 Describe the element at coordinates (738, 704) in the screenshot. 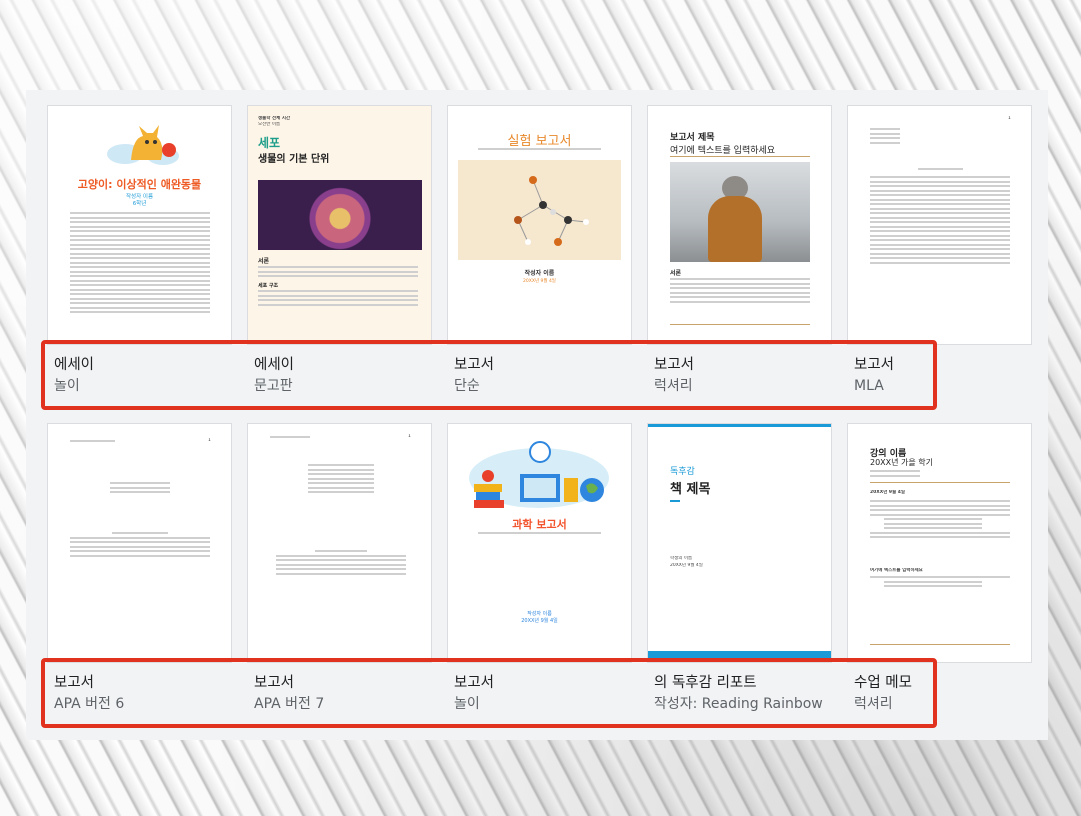

I see `template-style: 작성자: Reading Rainbow` at that location.